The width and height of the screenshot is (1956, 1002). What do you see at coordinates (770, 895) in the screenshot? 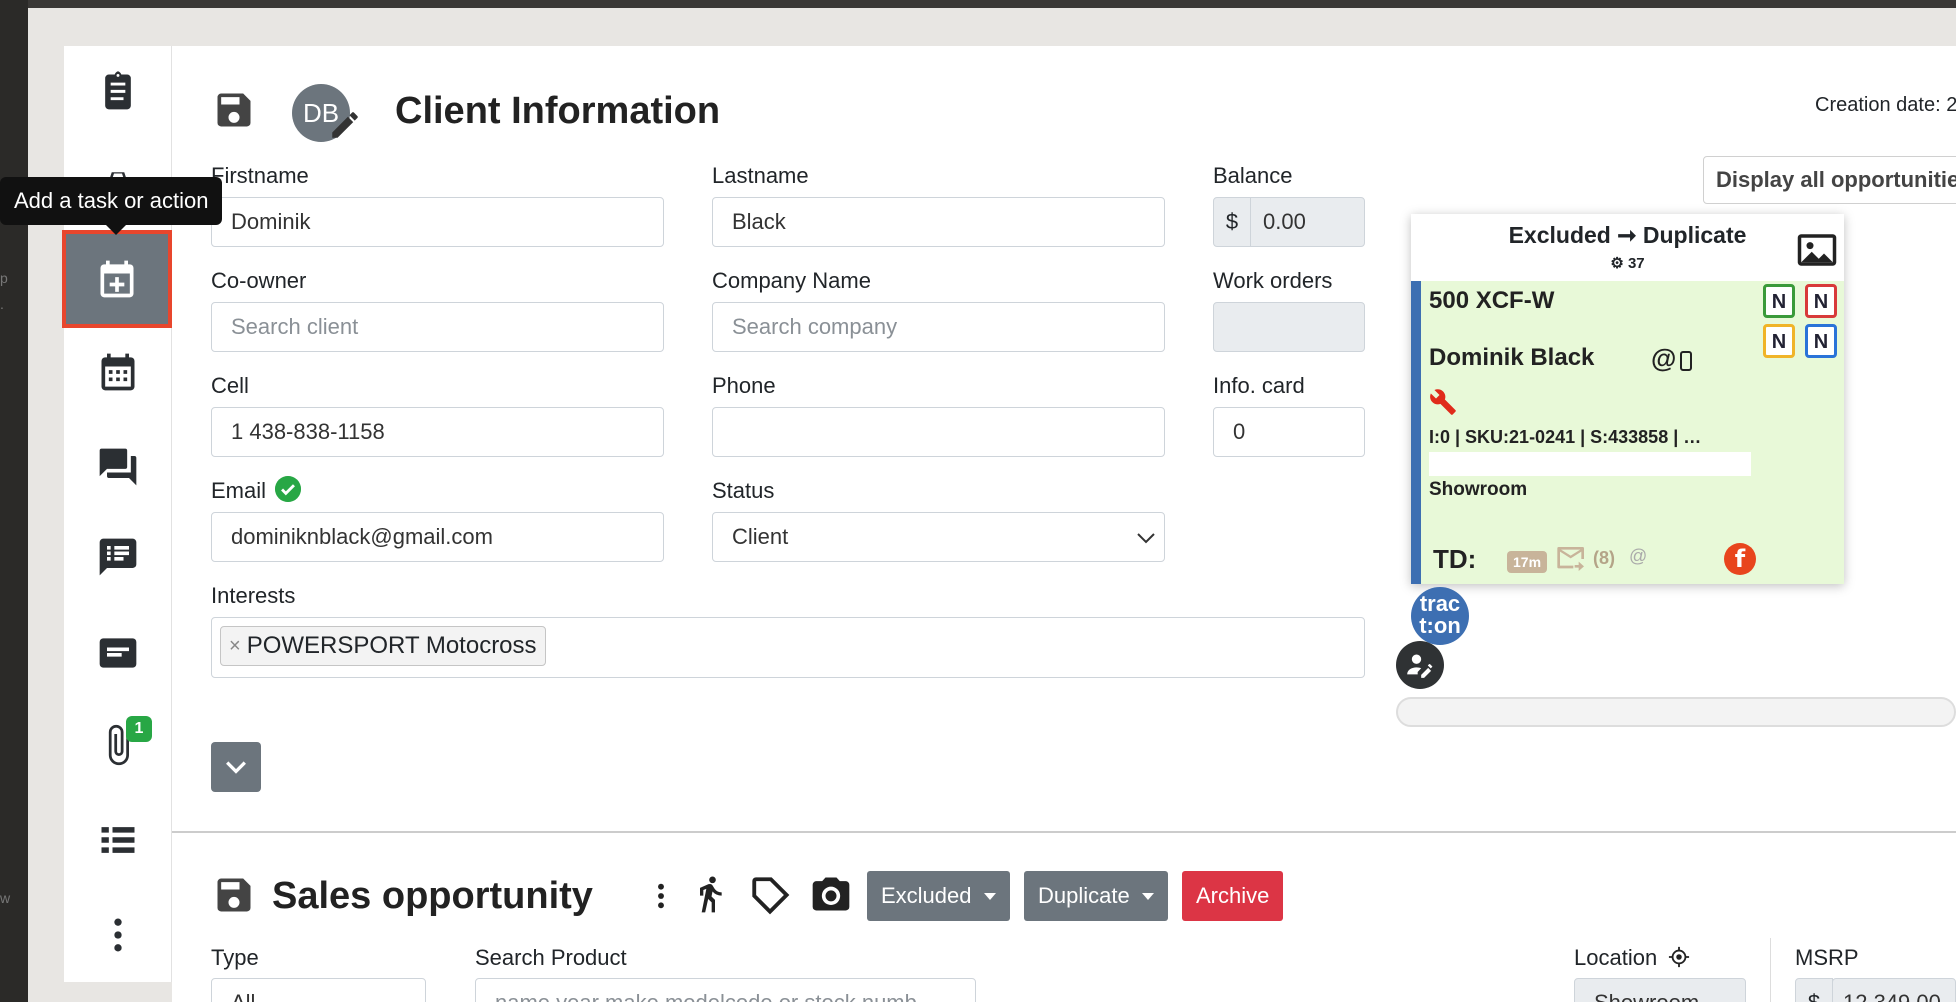
I see `tag-icon` at bounding box center [770, 895].